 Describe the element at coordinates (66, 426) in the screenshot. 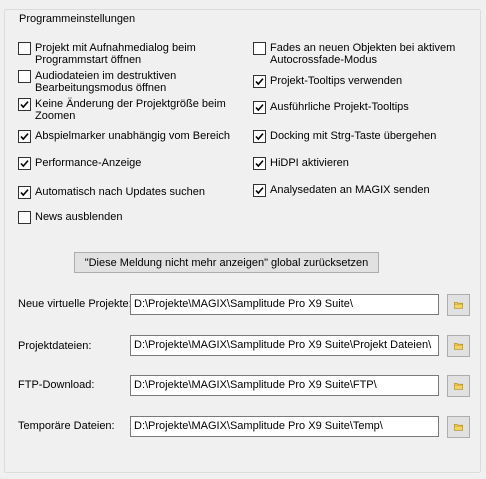

I see `path-label-temp-files: Temporäre Dateien:` at that location.